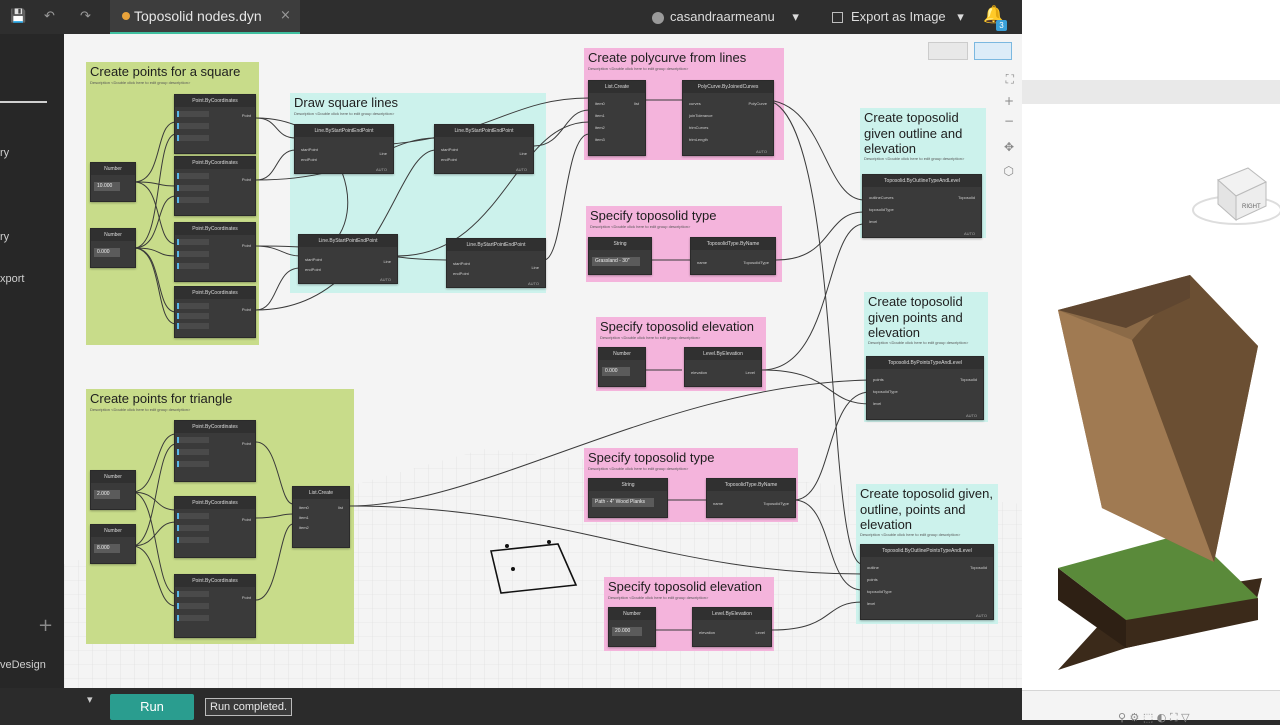 This screenshot has width=1280, height=725. What do you see at coordinates (161, 398) in the screenshot?
I see `group-title: Create points for triangle` at bounding box center [161, 398].